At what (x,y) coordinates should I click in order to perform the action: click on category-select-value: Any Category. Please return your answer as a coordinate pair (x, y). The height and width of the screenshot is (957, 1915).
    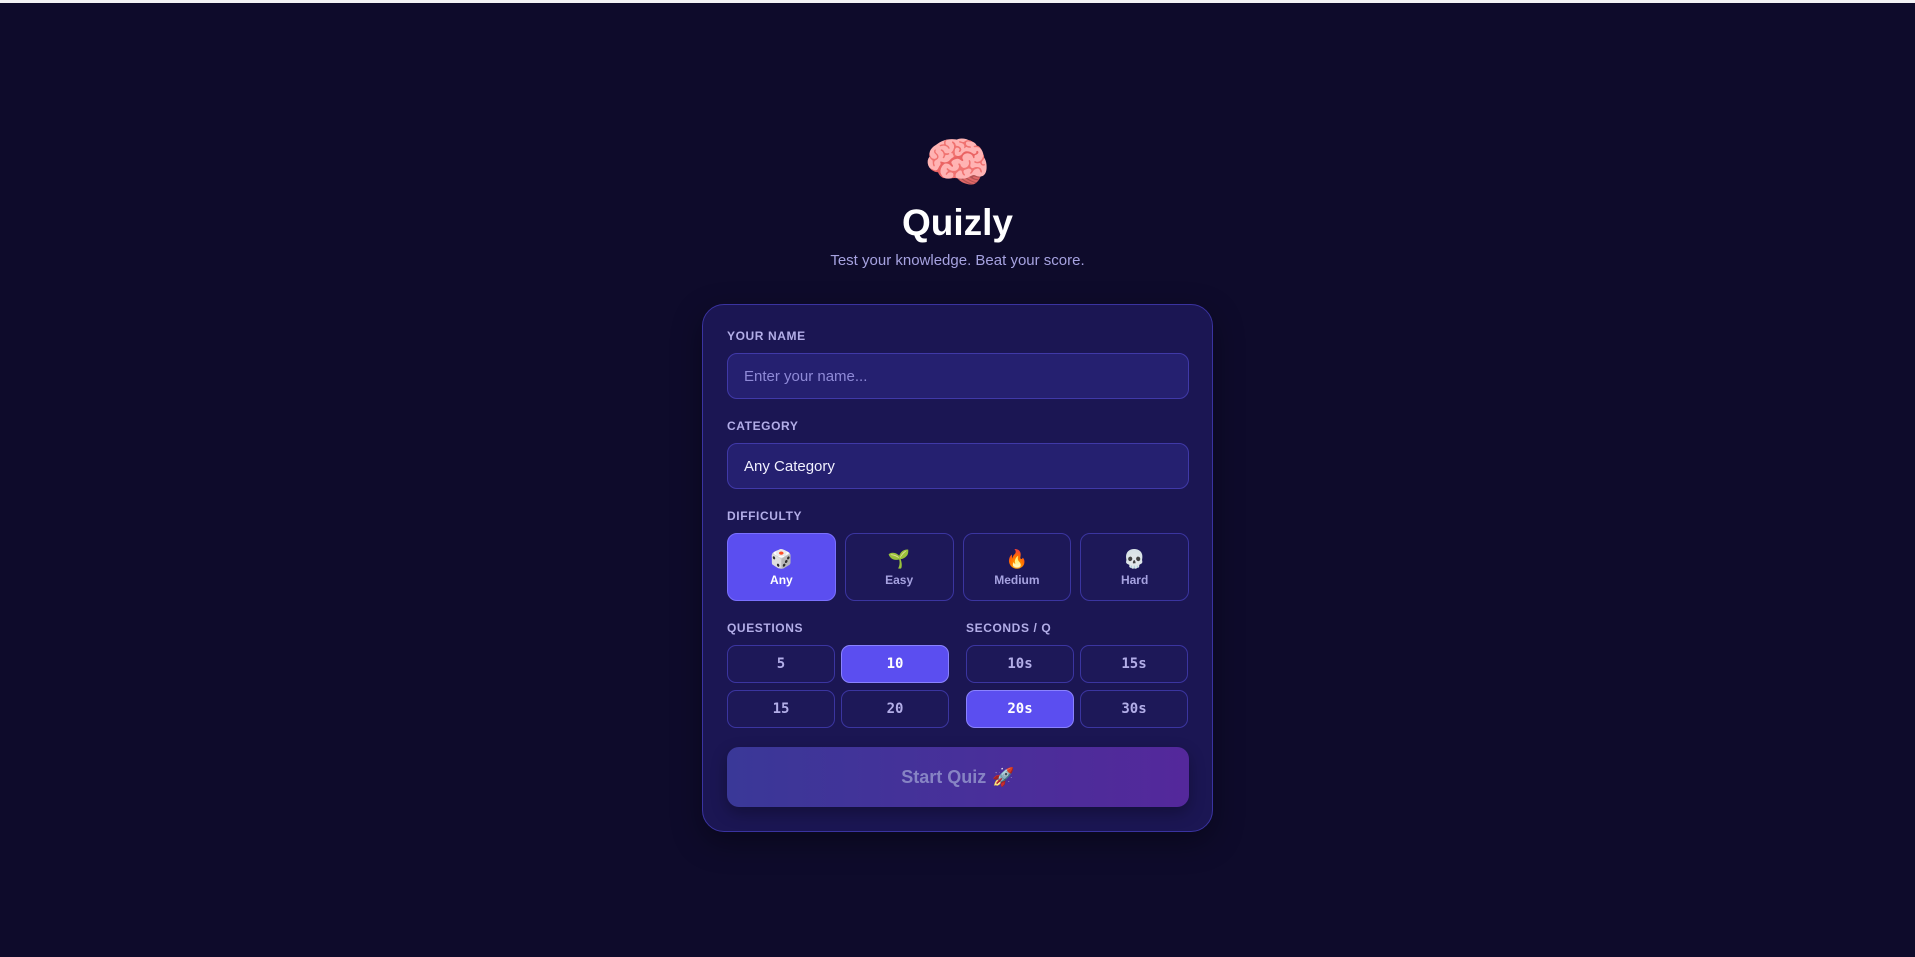
    Looking at the image, I should click on (789, 466).